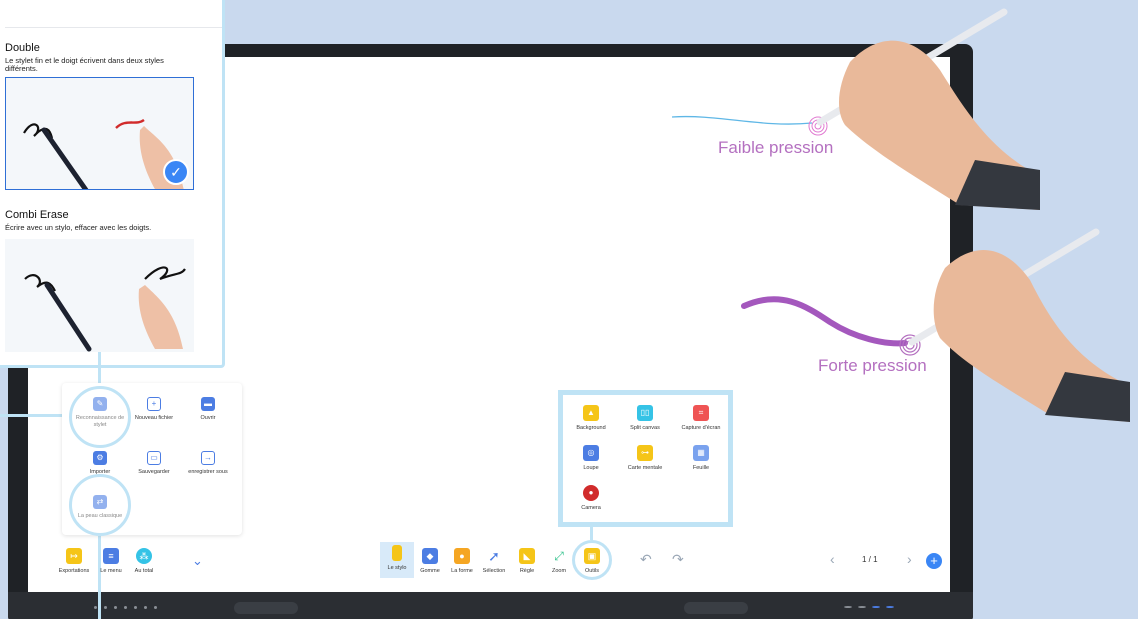 This screenshot has height=619, width=1138. I want to click on screenshot-icon: ⌗, so click(701, 413).